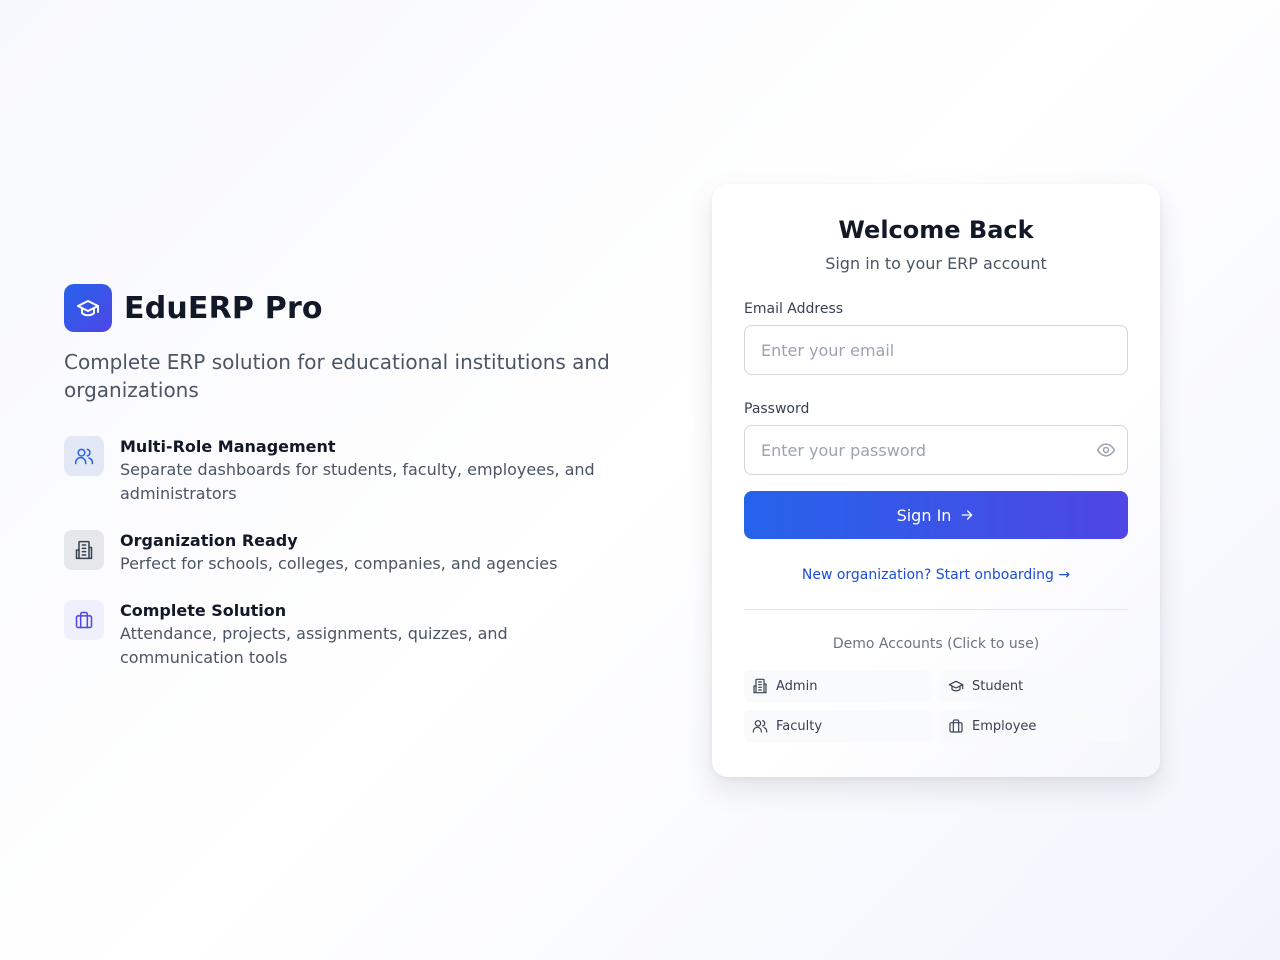  I want to click on demo-account-label: Employee, so click(1004, 726).